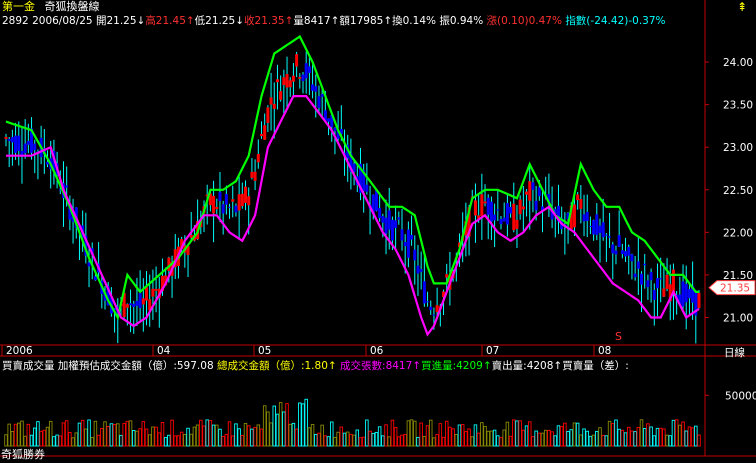 This screenshot has height=463, width=756. What do you see at coordinates (734, 352) in the screenshot?
I see `period-label: 日線` at bounding box center [734, 352].